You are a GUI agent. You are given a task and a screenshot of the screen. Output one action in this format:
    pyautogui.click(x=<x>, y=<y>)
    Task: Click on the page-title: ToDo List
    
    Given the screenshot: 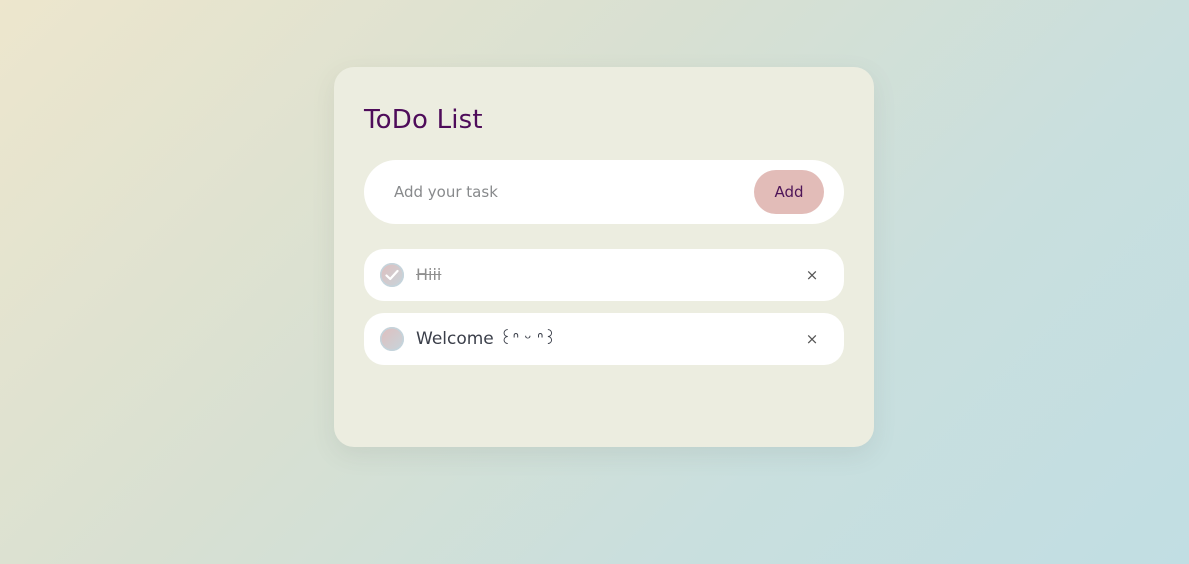 What is the action you would take?
    pyautogui.click(x=423, y=120)
    